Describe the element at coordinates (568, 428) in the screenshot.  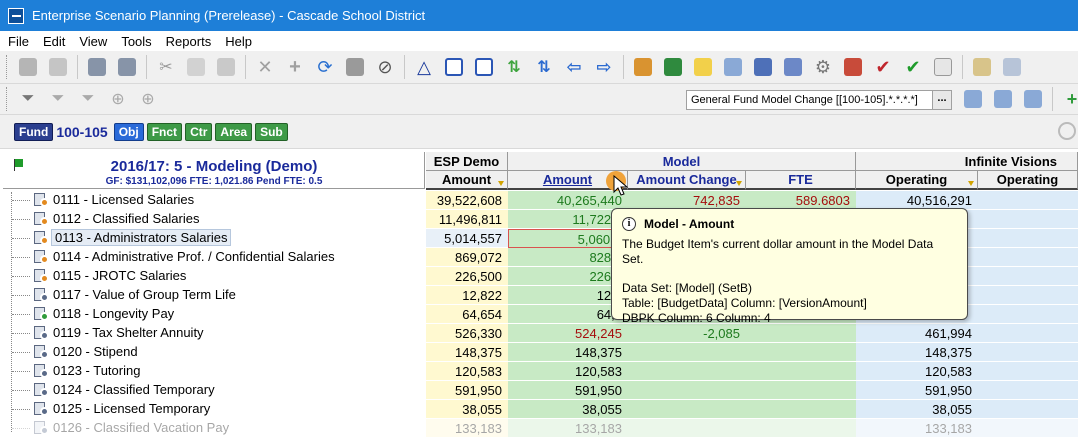
I see `model-amount-cell: 133,183` at that location.